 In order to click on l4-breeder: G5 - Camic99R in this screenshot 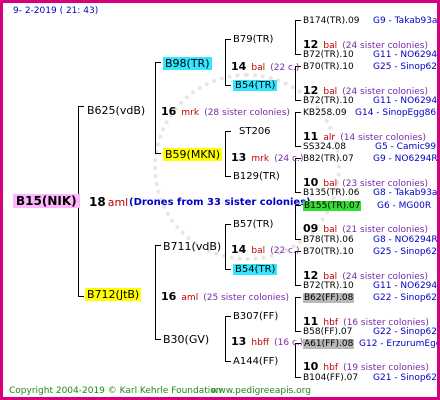, I will do `click(407, 147)`.